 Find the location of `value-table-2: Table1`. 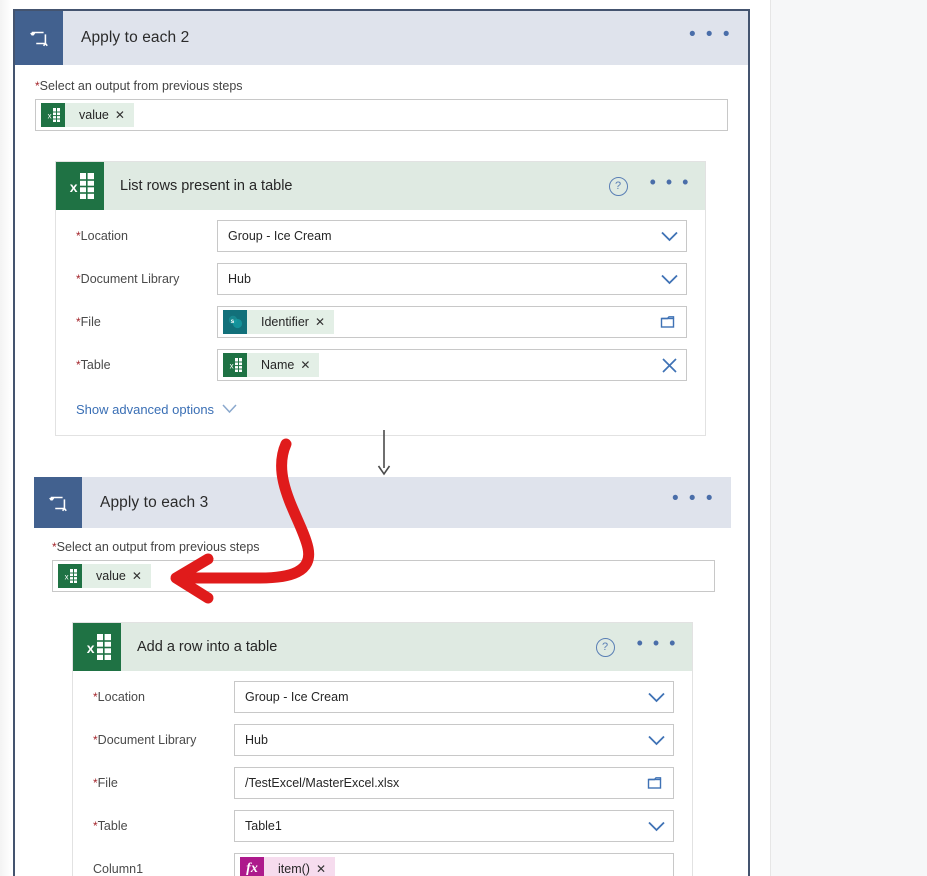

value-table-2: Table1 is located at coordinates (263, 826).